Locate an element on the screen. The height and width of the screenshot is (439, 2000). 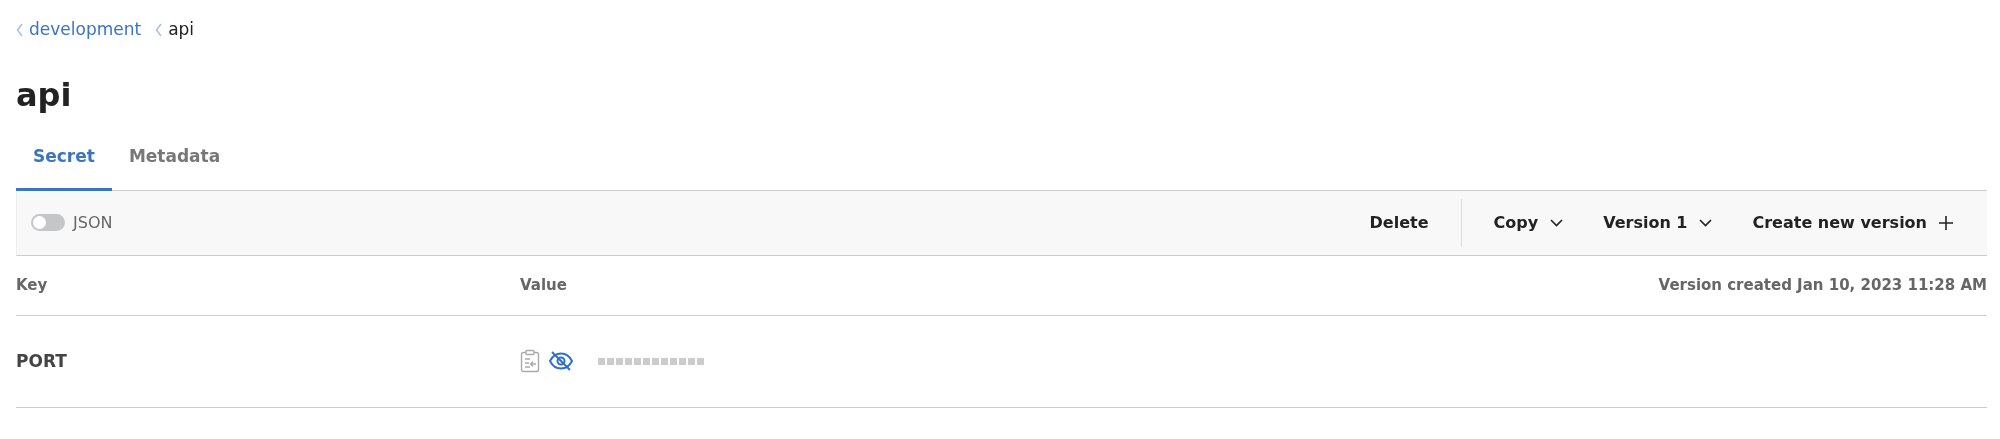
toggle-label: JSON is located at coordinates (93, 222).